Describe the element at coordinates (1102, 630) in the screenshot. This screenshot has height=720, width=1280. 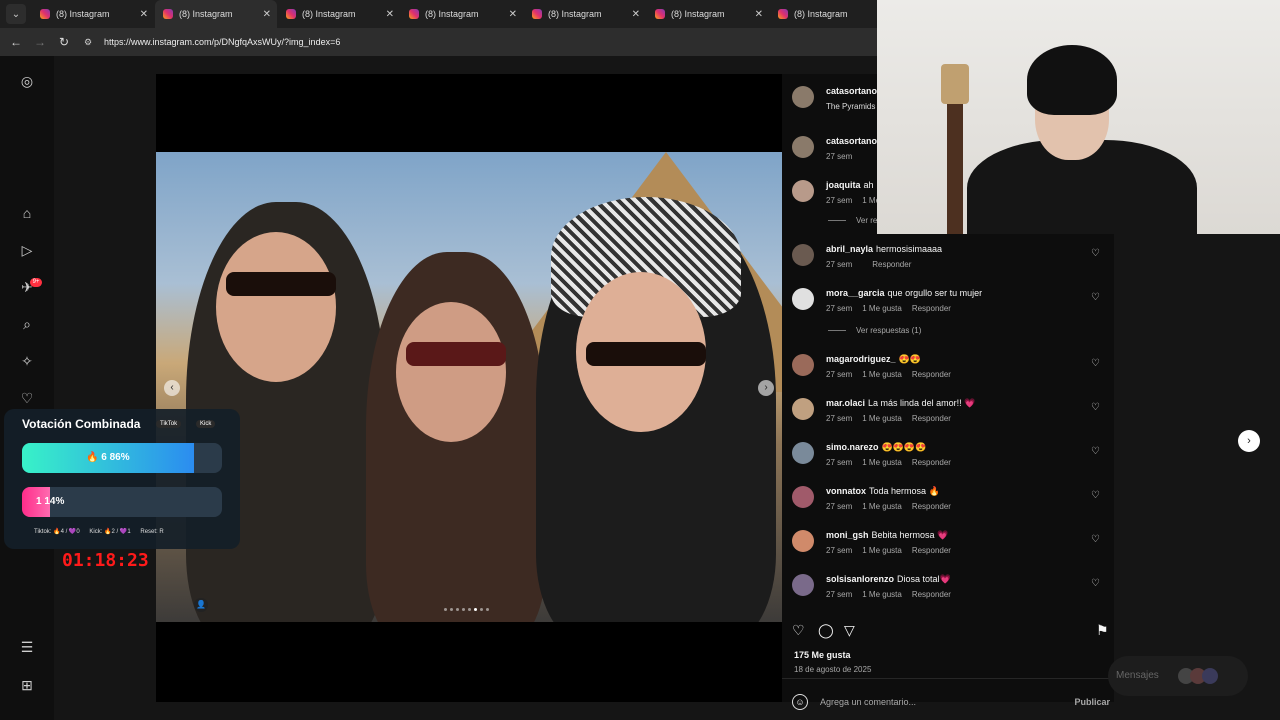
I see `bookmark-icon: ⚑` at that location.